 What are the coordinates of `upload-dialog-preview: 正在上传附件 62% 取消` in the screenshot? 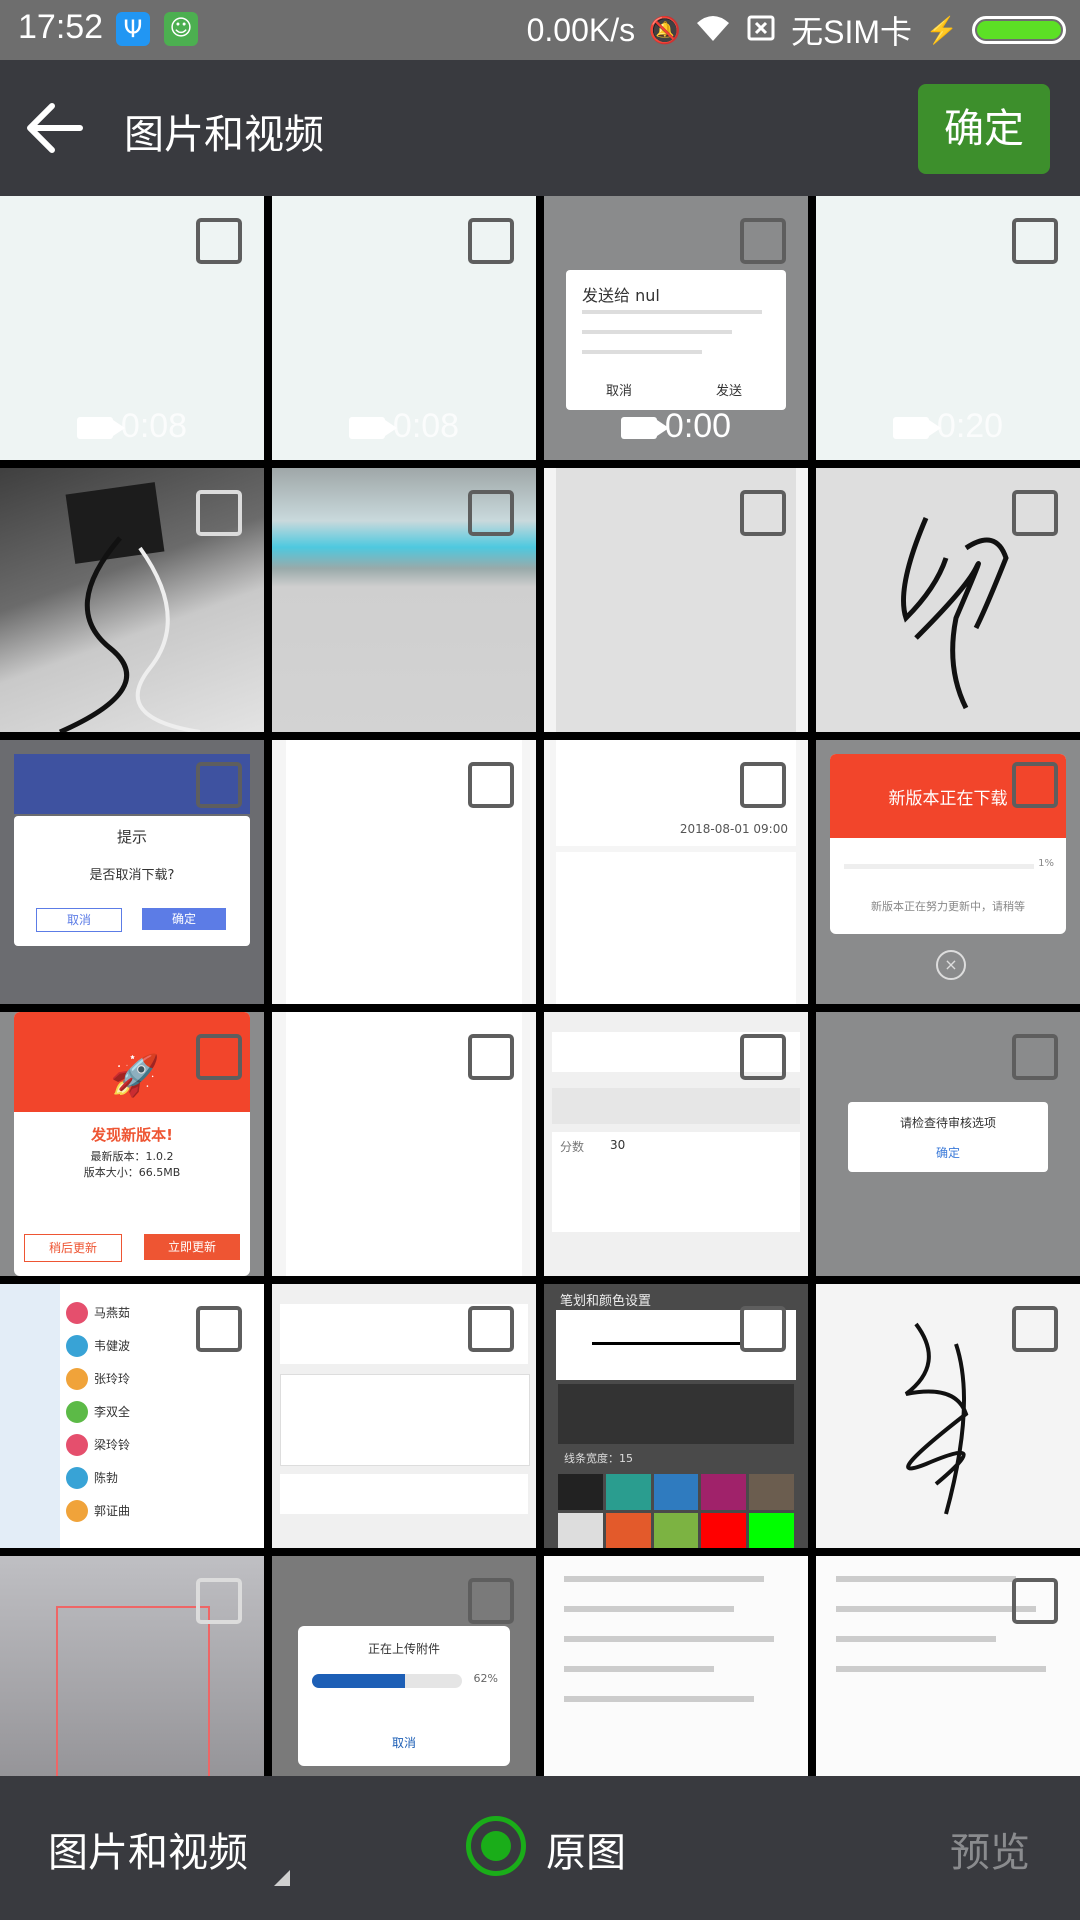 It's located at (404, 1696).